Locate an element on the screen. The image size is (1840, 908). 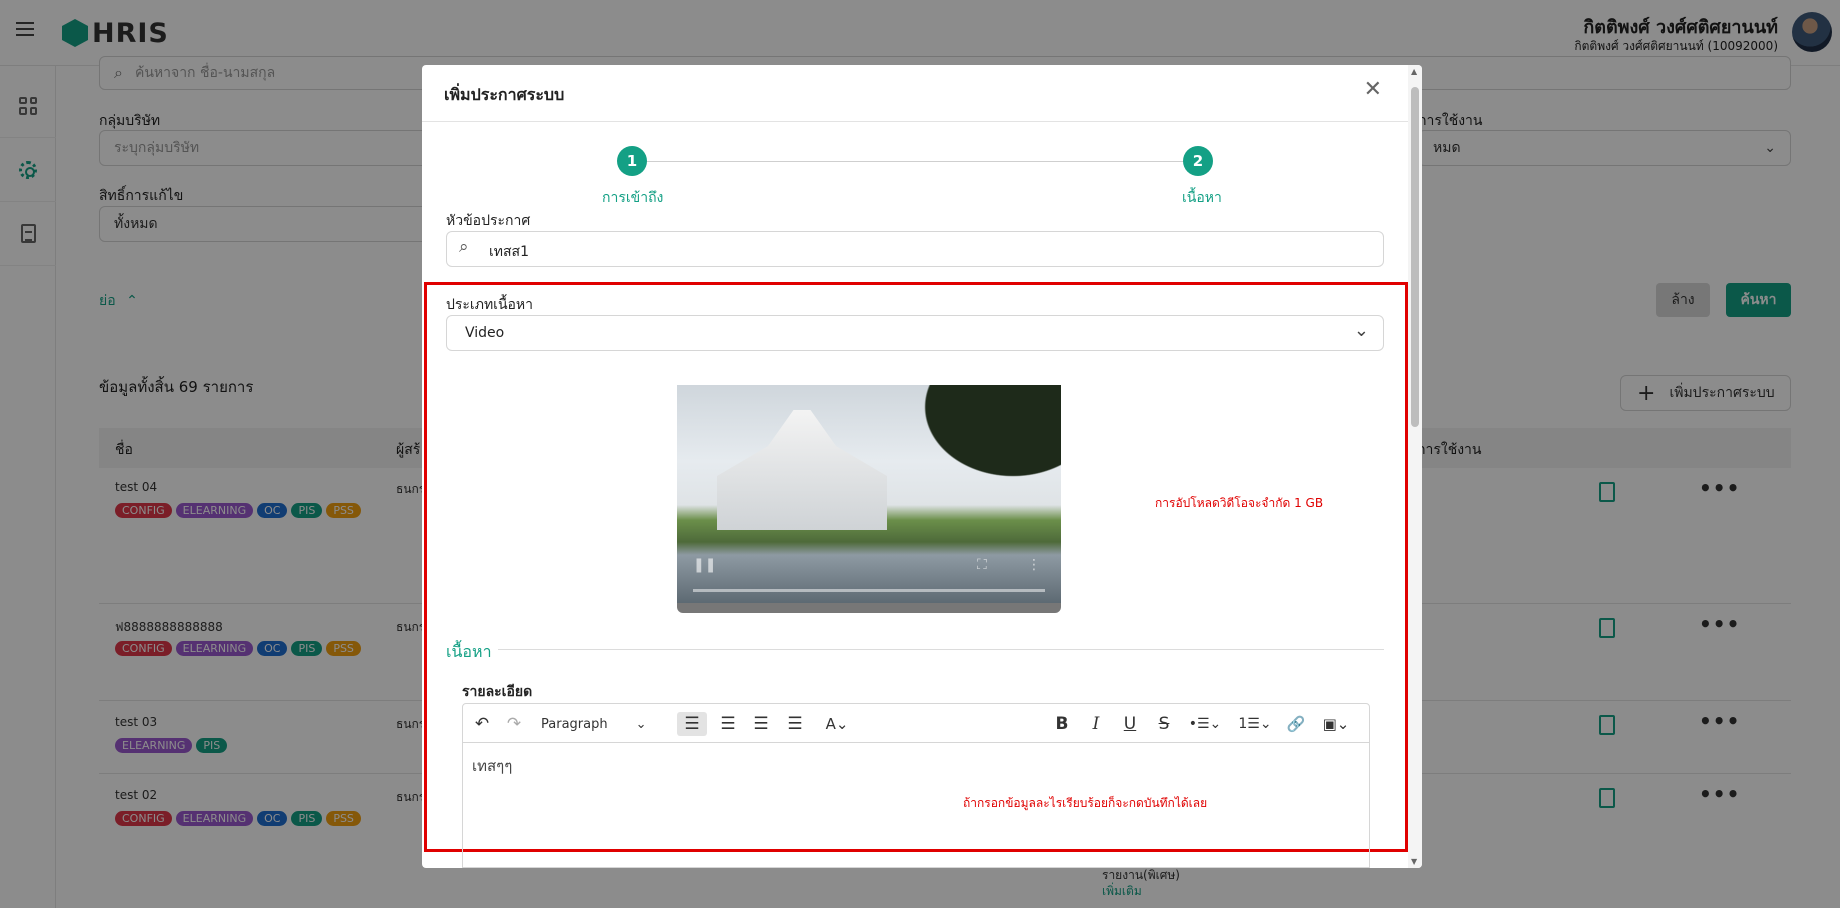
underline-icon: U is located at coordinates (1130, 724).